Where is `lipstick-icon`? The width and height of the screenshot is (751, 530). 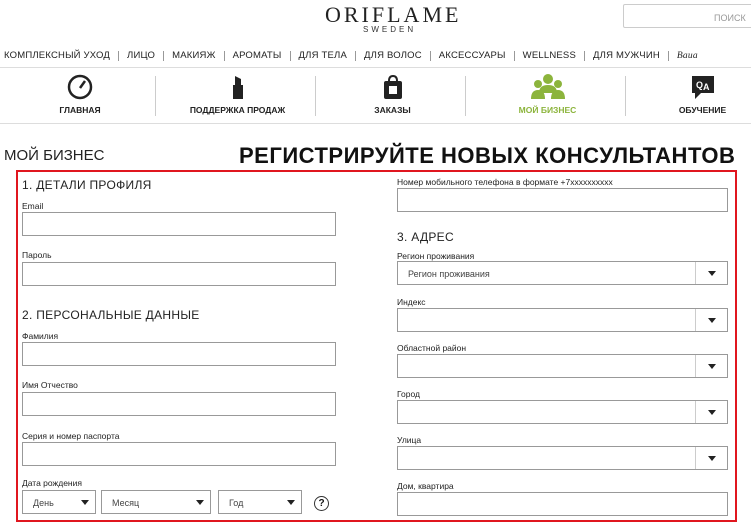 lipstick-icon is located at coordinates (237, 87).